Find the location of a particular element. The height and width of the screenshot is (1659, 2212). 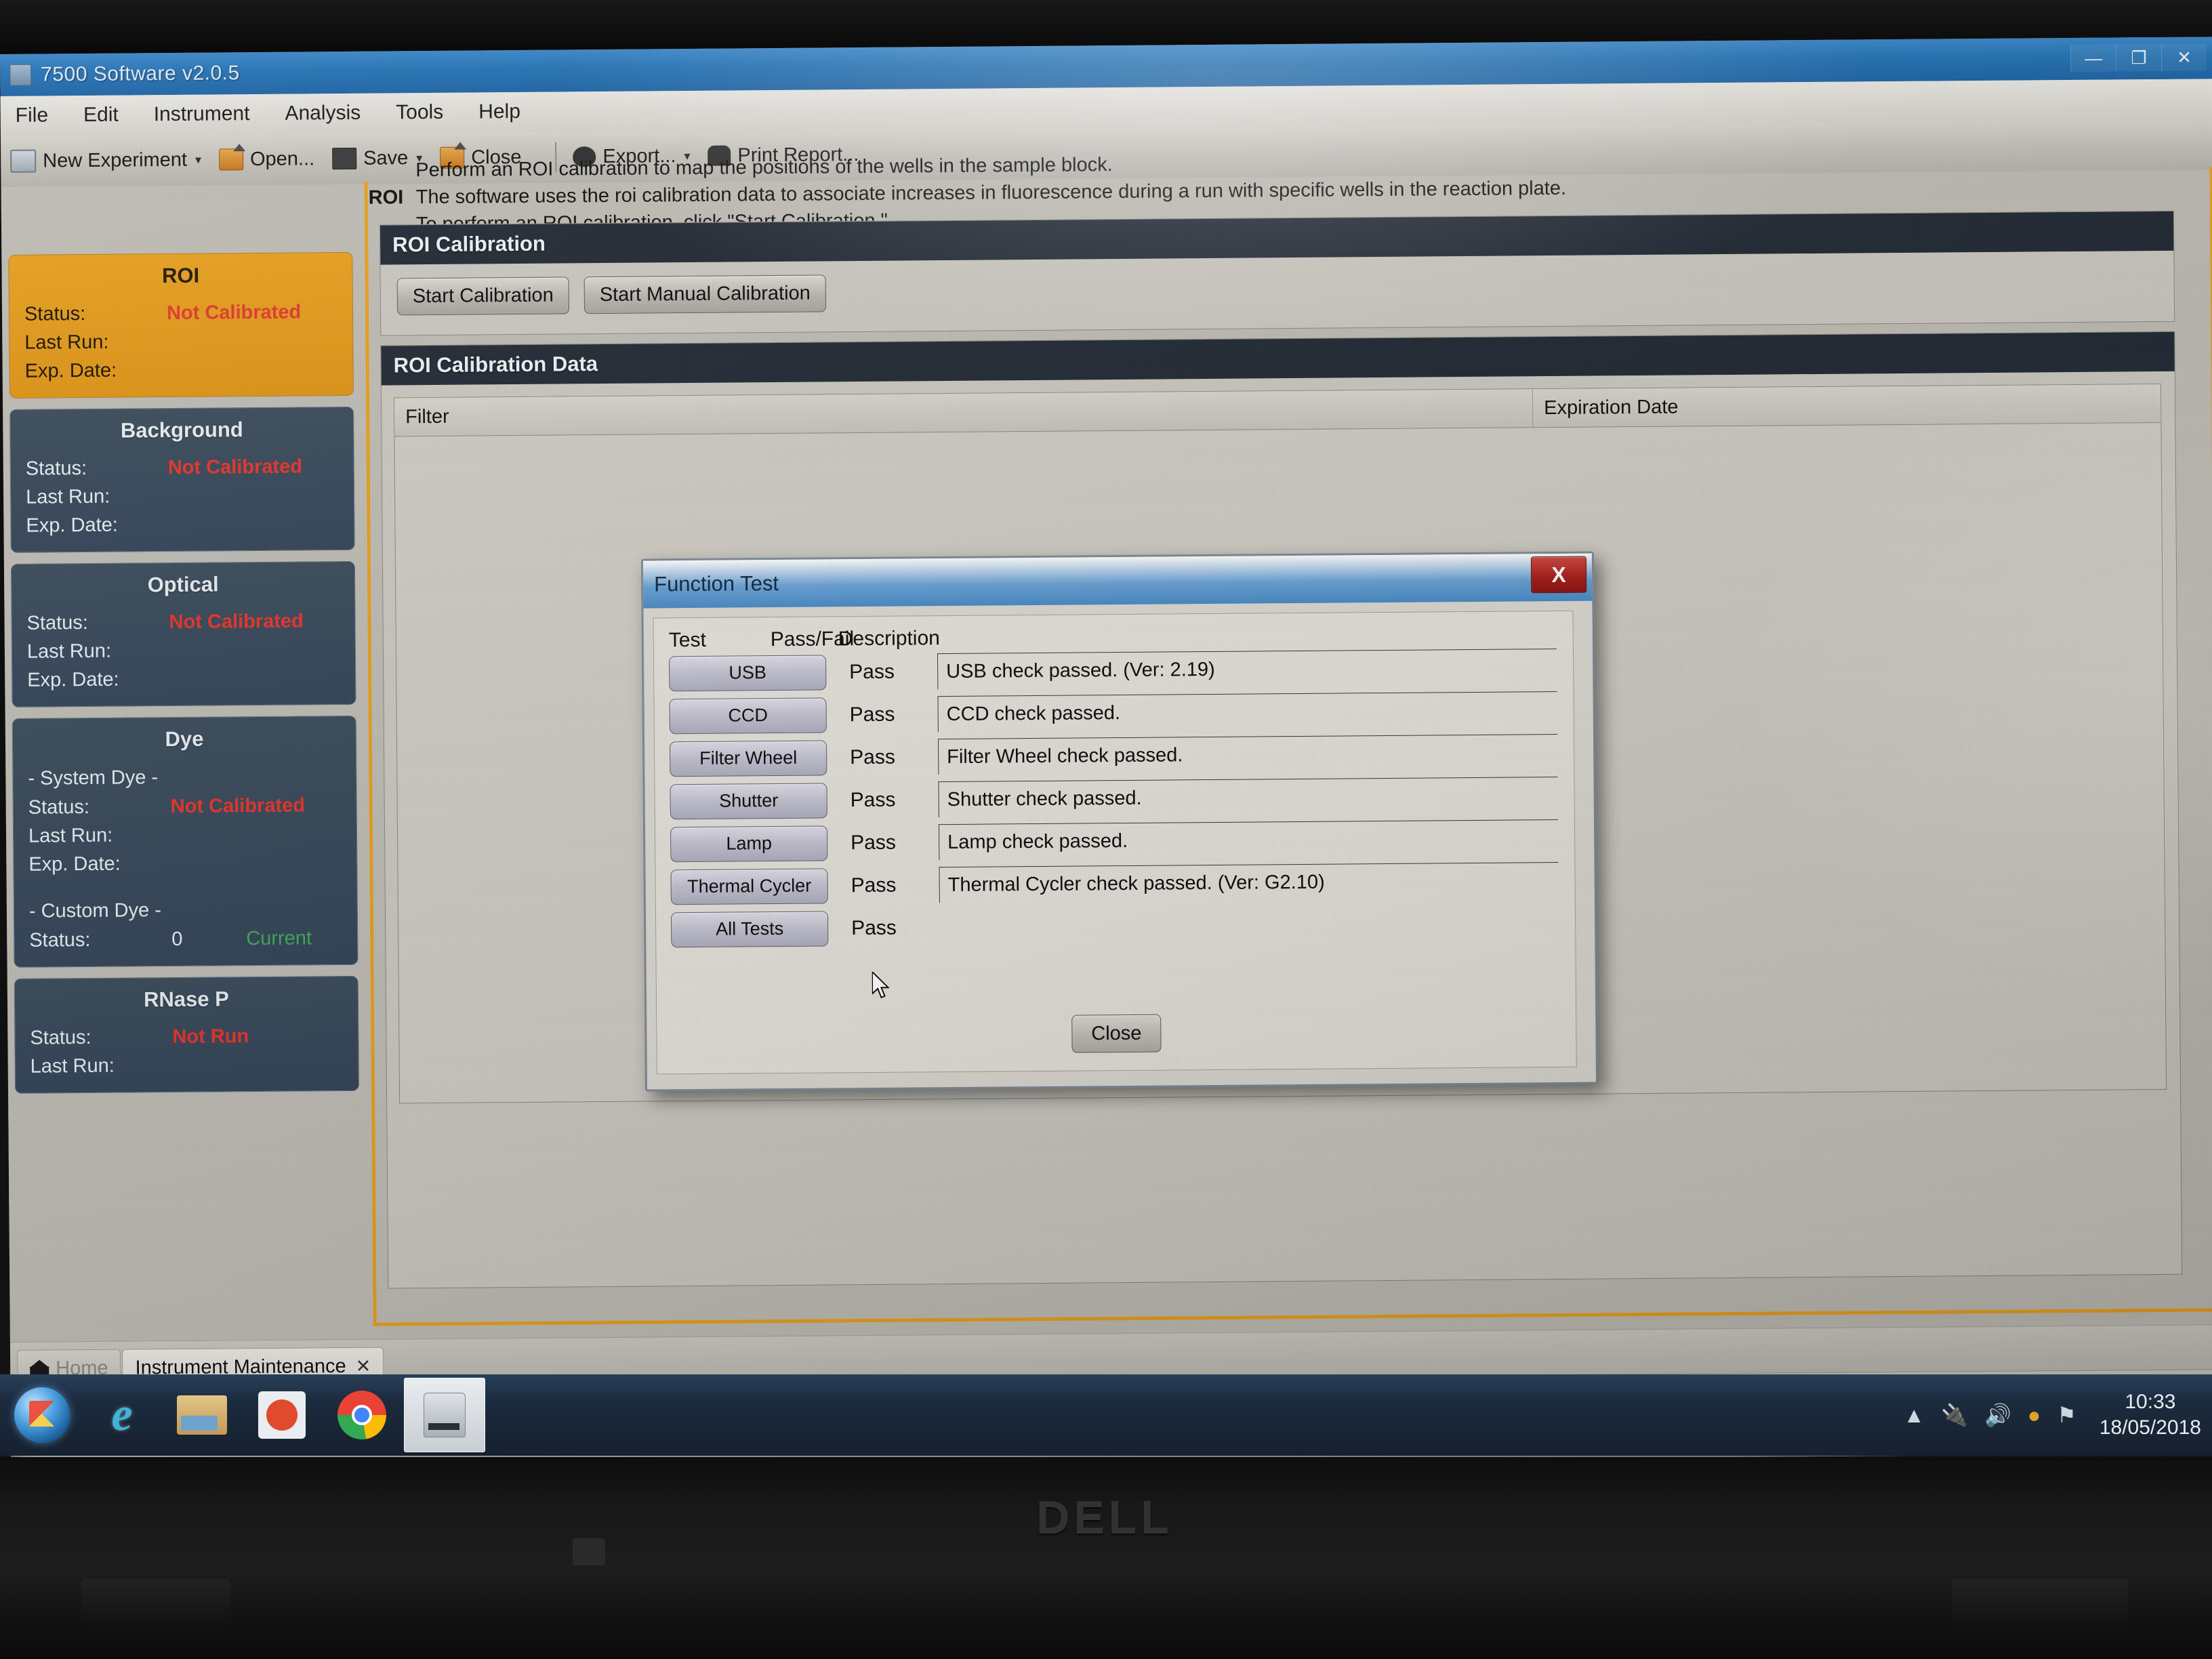

ccd-test-button: CCD is located at coordinates (748, 715).